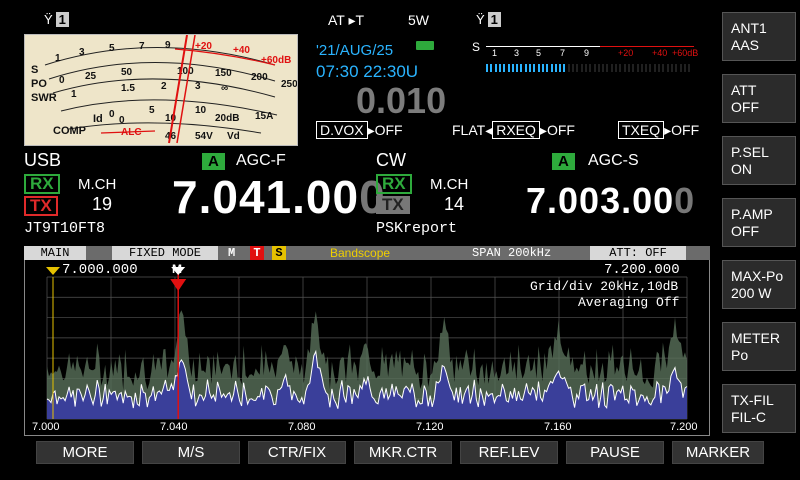 The width and height of the screenshot is (800, 480). I want to click on scope-m-marker: M, so click(232, 253).